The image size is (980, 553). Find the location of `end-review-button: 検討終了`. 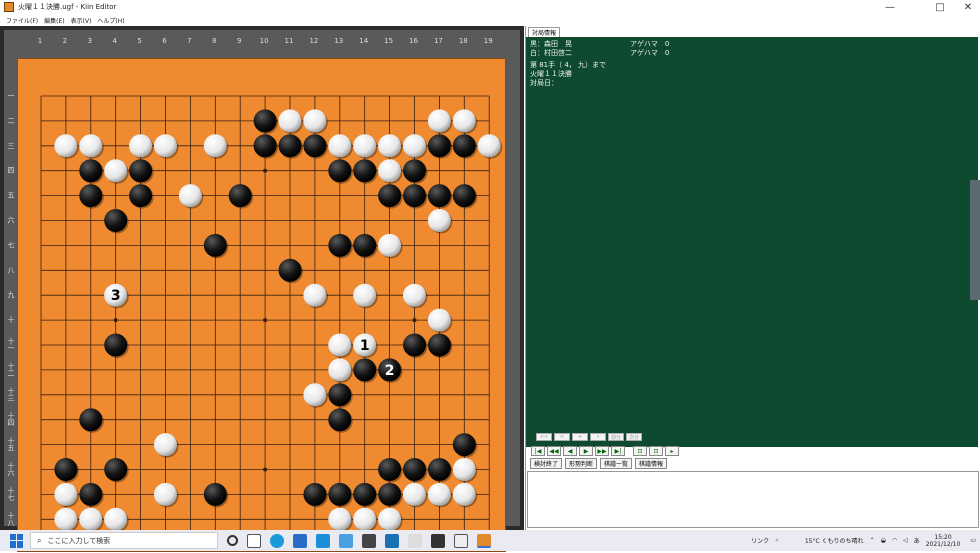

end-review-button: 検討終了 is located at coordinates (546, 463).